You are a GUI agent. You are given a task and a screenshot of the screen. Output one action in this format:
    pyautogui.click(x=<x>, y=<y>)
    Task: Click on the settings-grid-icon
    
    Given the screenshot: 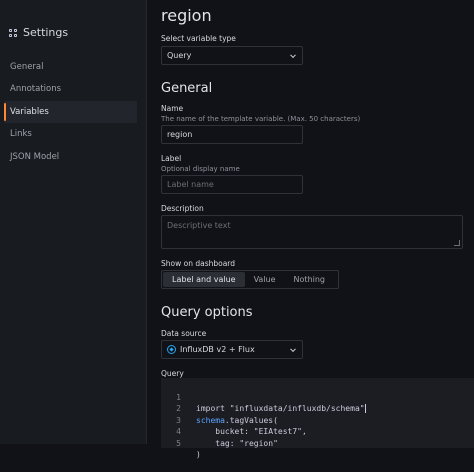 What is the action you would take?
    pyautogui.click(x=13, y=32)
    